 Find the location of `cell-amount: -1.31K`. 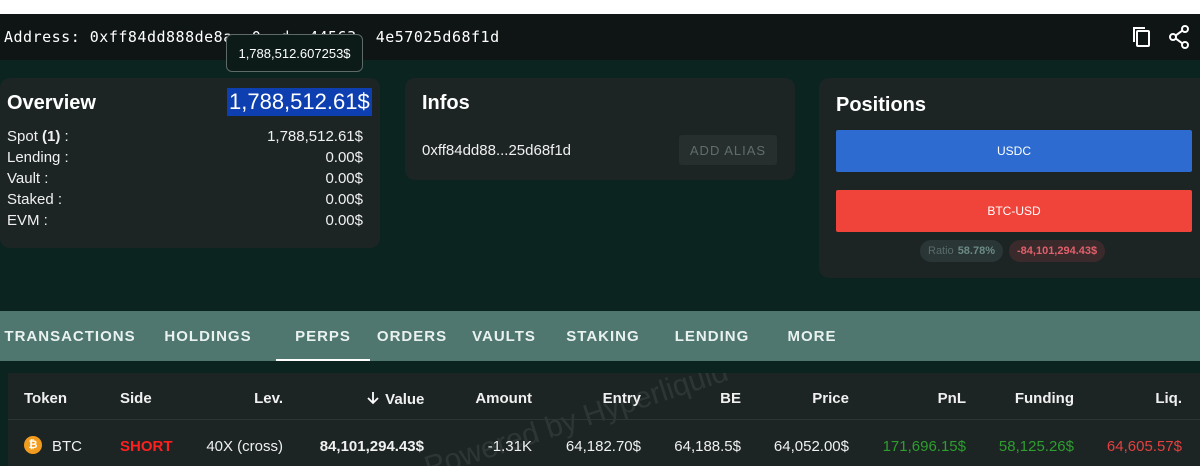

cell-amount: -1.31K is located at coordinates (509, 446).